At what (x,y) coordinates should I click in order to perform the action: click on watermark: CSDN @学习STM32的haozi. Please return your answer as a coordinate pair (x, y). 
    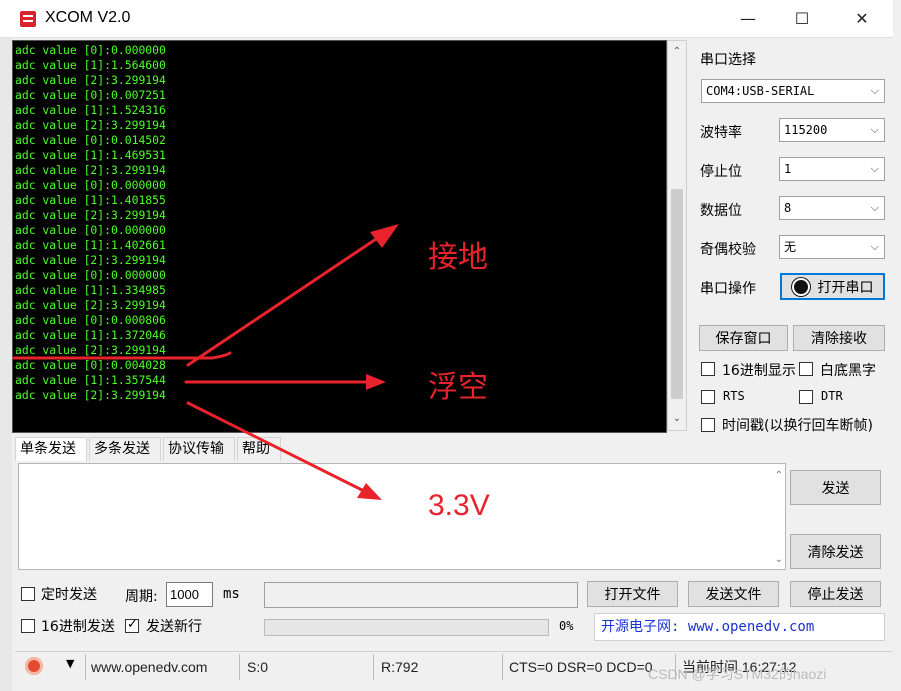
    Looking at the image, I should click on (737, 674).